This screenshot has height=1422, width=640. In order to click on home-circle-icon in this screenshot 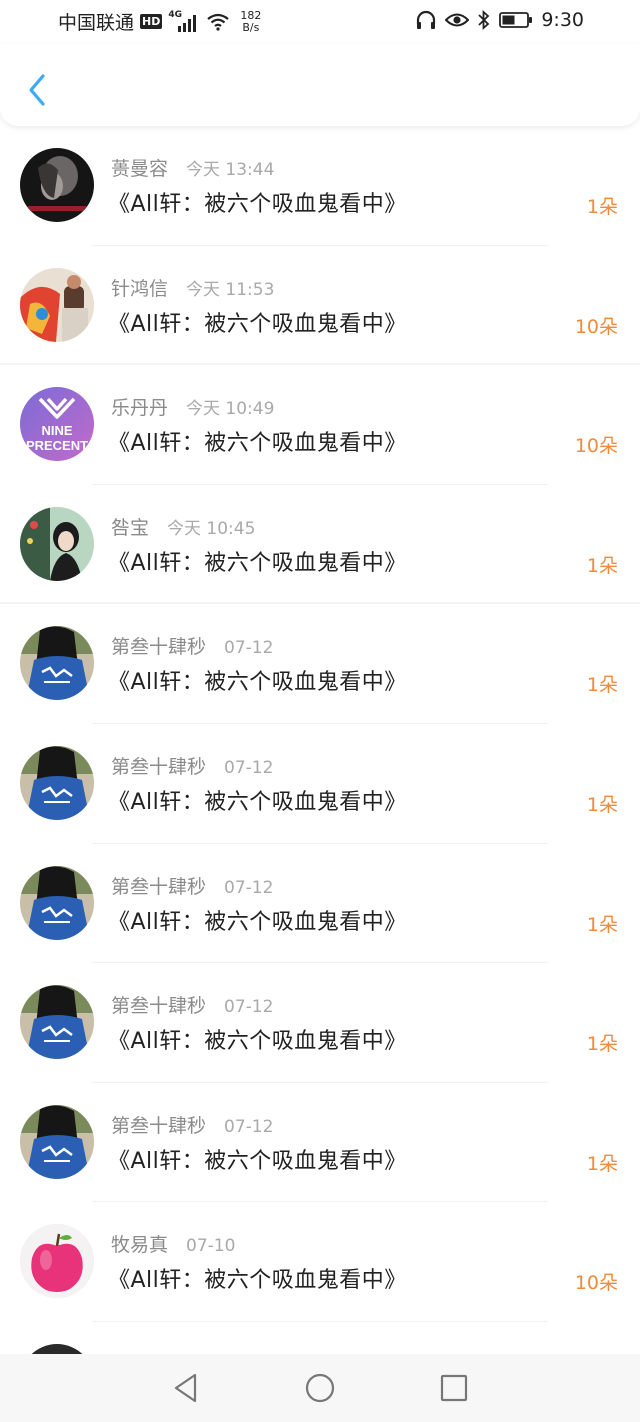, I will do `click(320, 1388)`.